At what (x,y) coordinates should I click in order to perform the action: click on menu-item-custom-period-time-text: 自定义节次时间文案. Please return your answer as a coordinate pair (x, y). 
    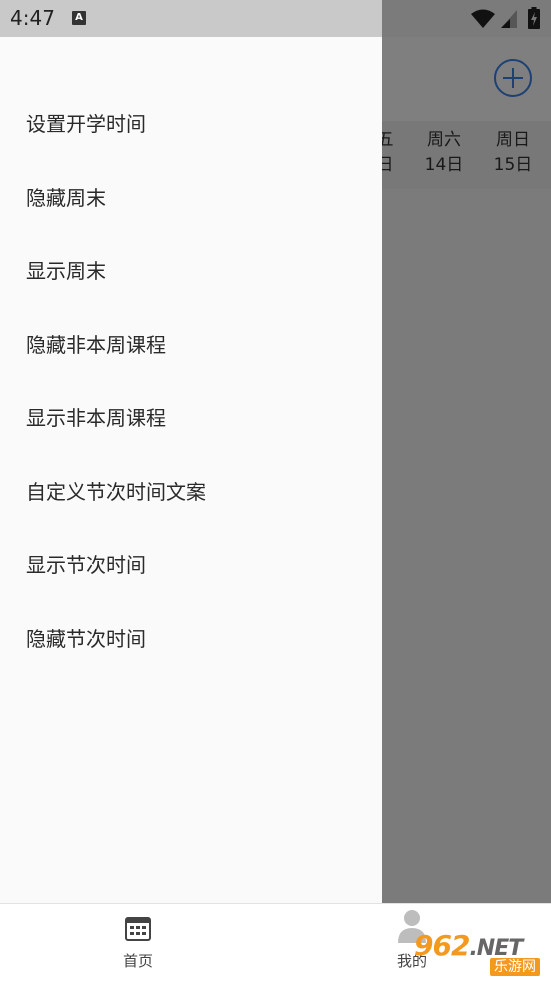
    Looking at the image, I should click on (191, 493).